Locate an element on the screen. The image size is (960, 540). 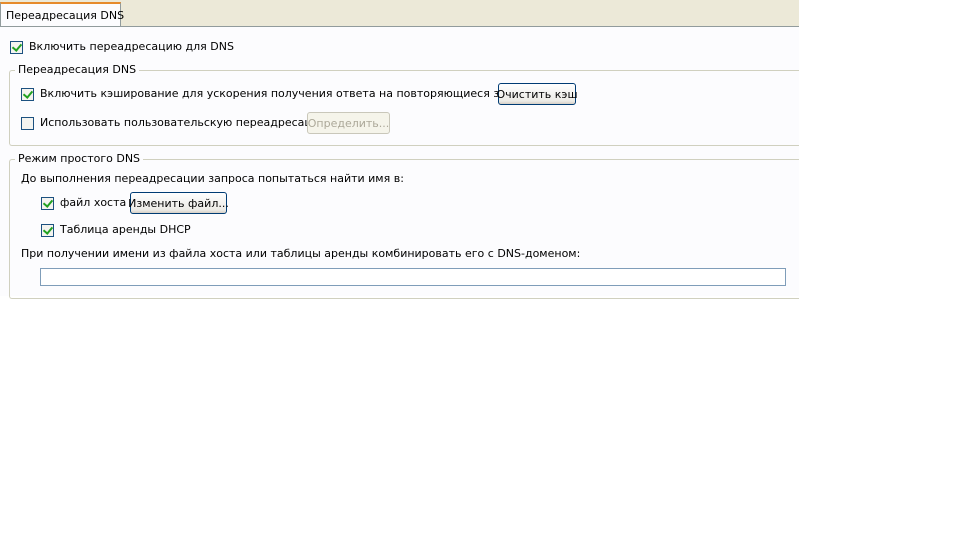
clear-cache-button-label: Очистить кэш is located at coordinates (537, 94).